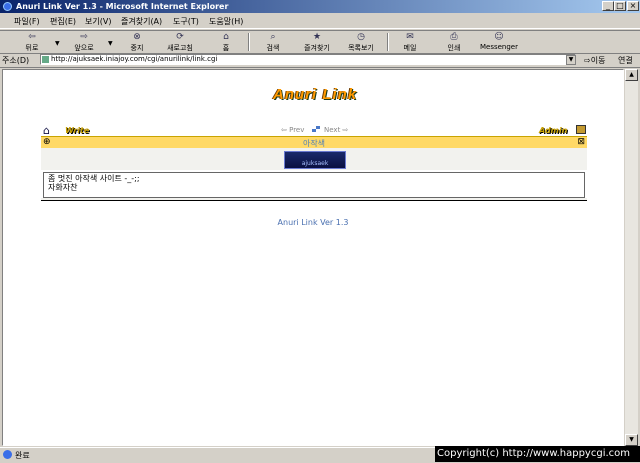 This screenshot has height=463, width=640. What do you see at coordinates (314, 199) in the screenshot?
I see `board-bottom-line` at bounding box center [314, 199].